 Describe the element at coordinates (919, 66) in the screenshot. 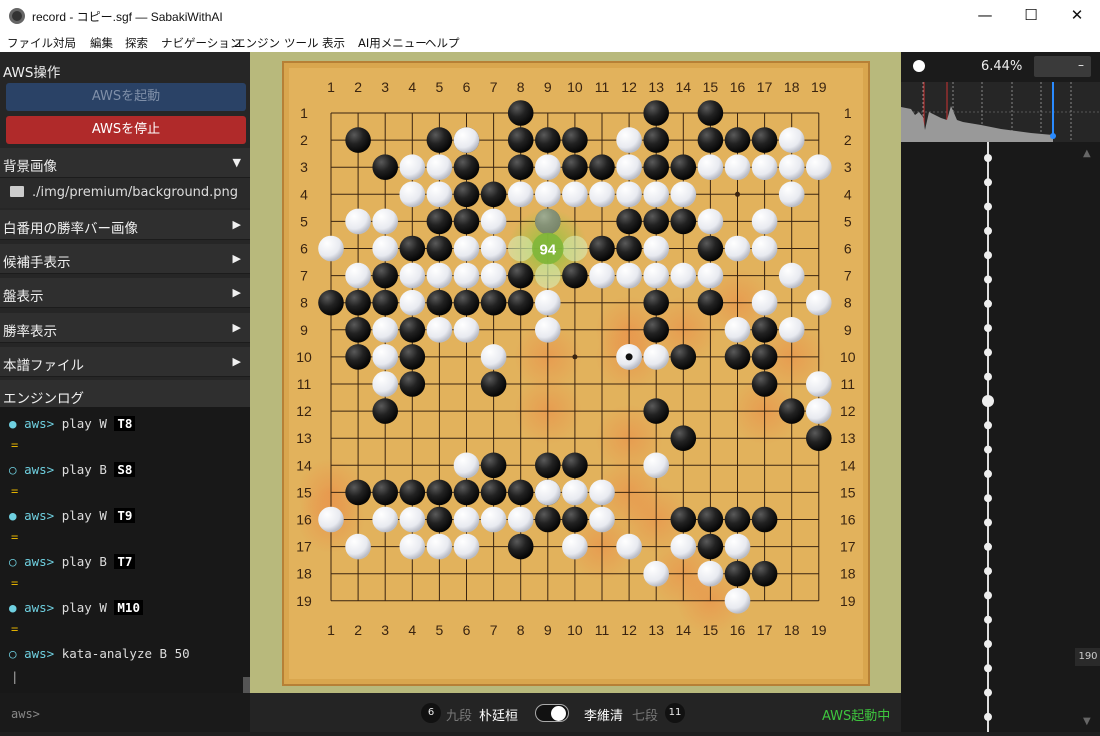

I see `white-stone-icon` at that location.